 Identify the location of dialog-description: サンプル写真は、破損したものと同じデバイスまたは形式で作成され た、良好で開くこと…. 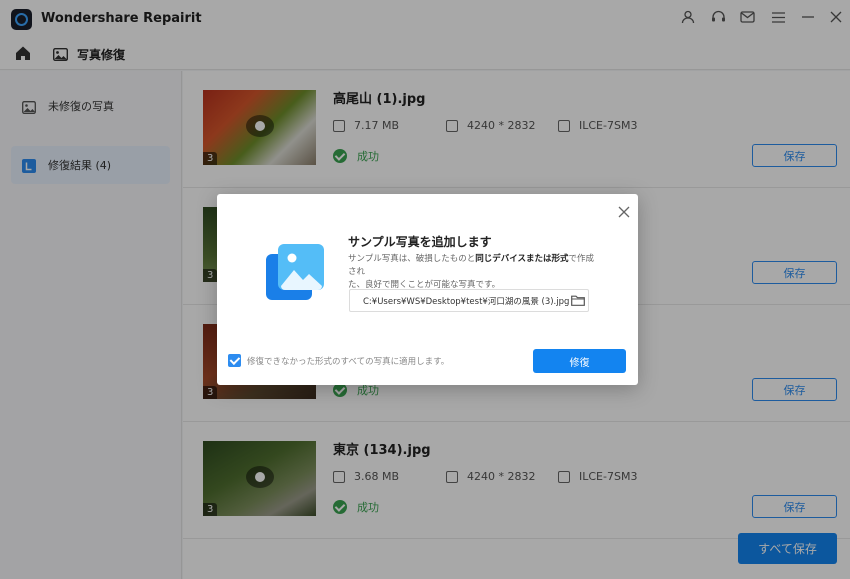
(471, 272).